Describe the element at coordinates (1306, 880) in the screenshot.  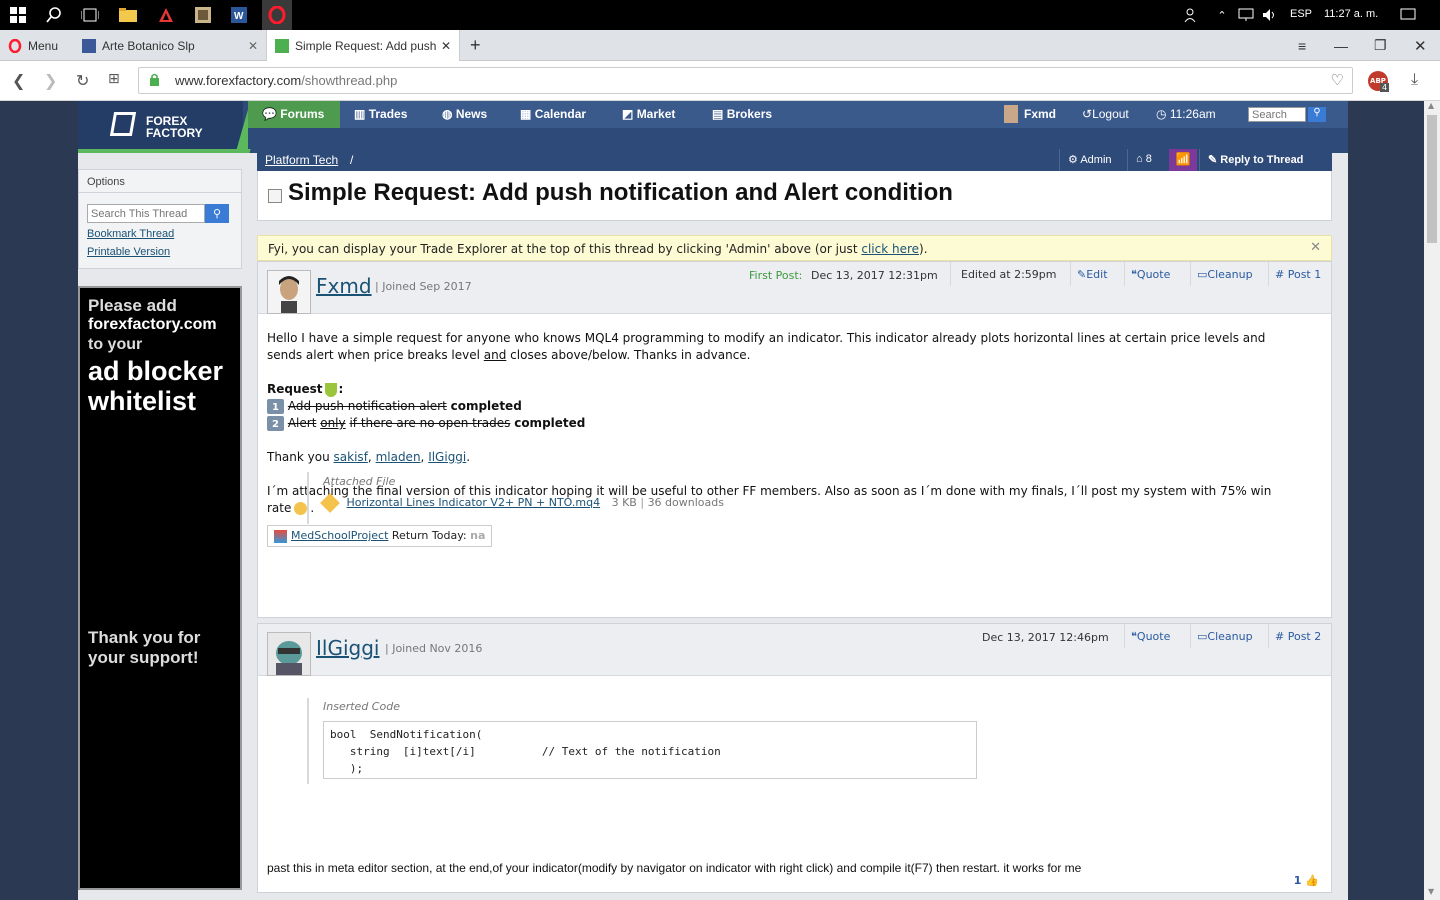
I see `like-button: 1 👍` at that location.